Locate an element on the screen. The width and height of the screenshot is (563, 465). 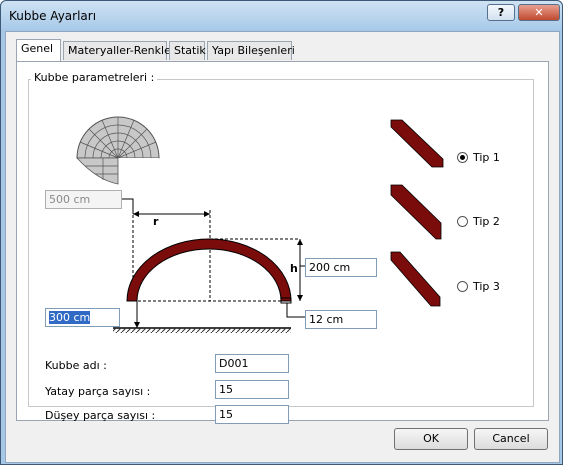
help-button: ? is located at coordinates (501, 12).